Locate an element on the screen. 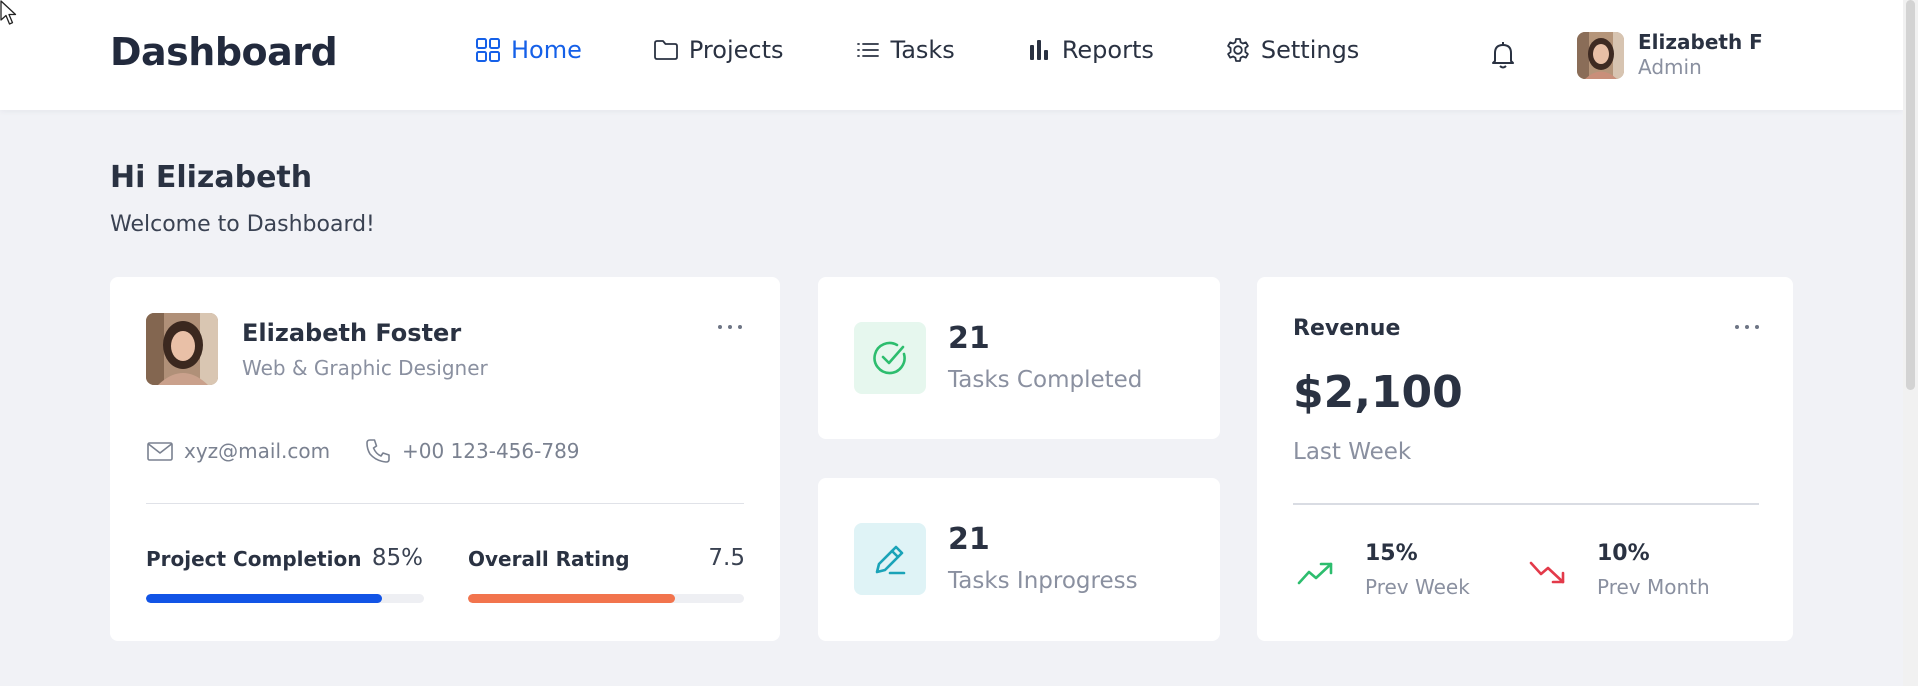 This screenshot has width=1918, height=686. revenue-period: Last Week is located at coordinates (1352, 452).